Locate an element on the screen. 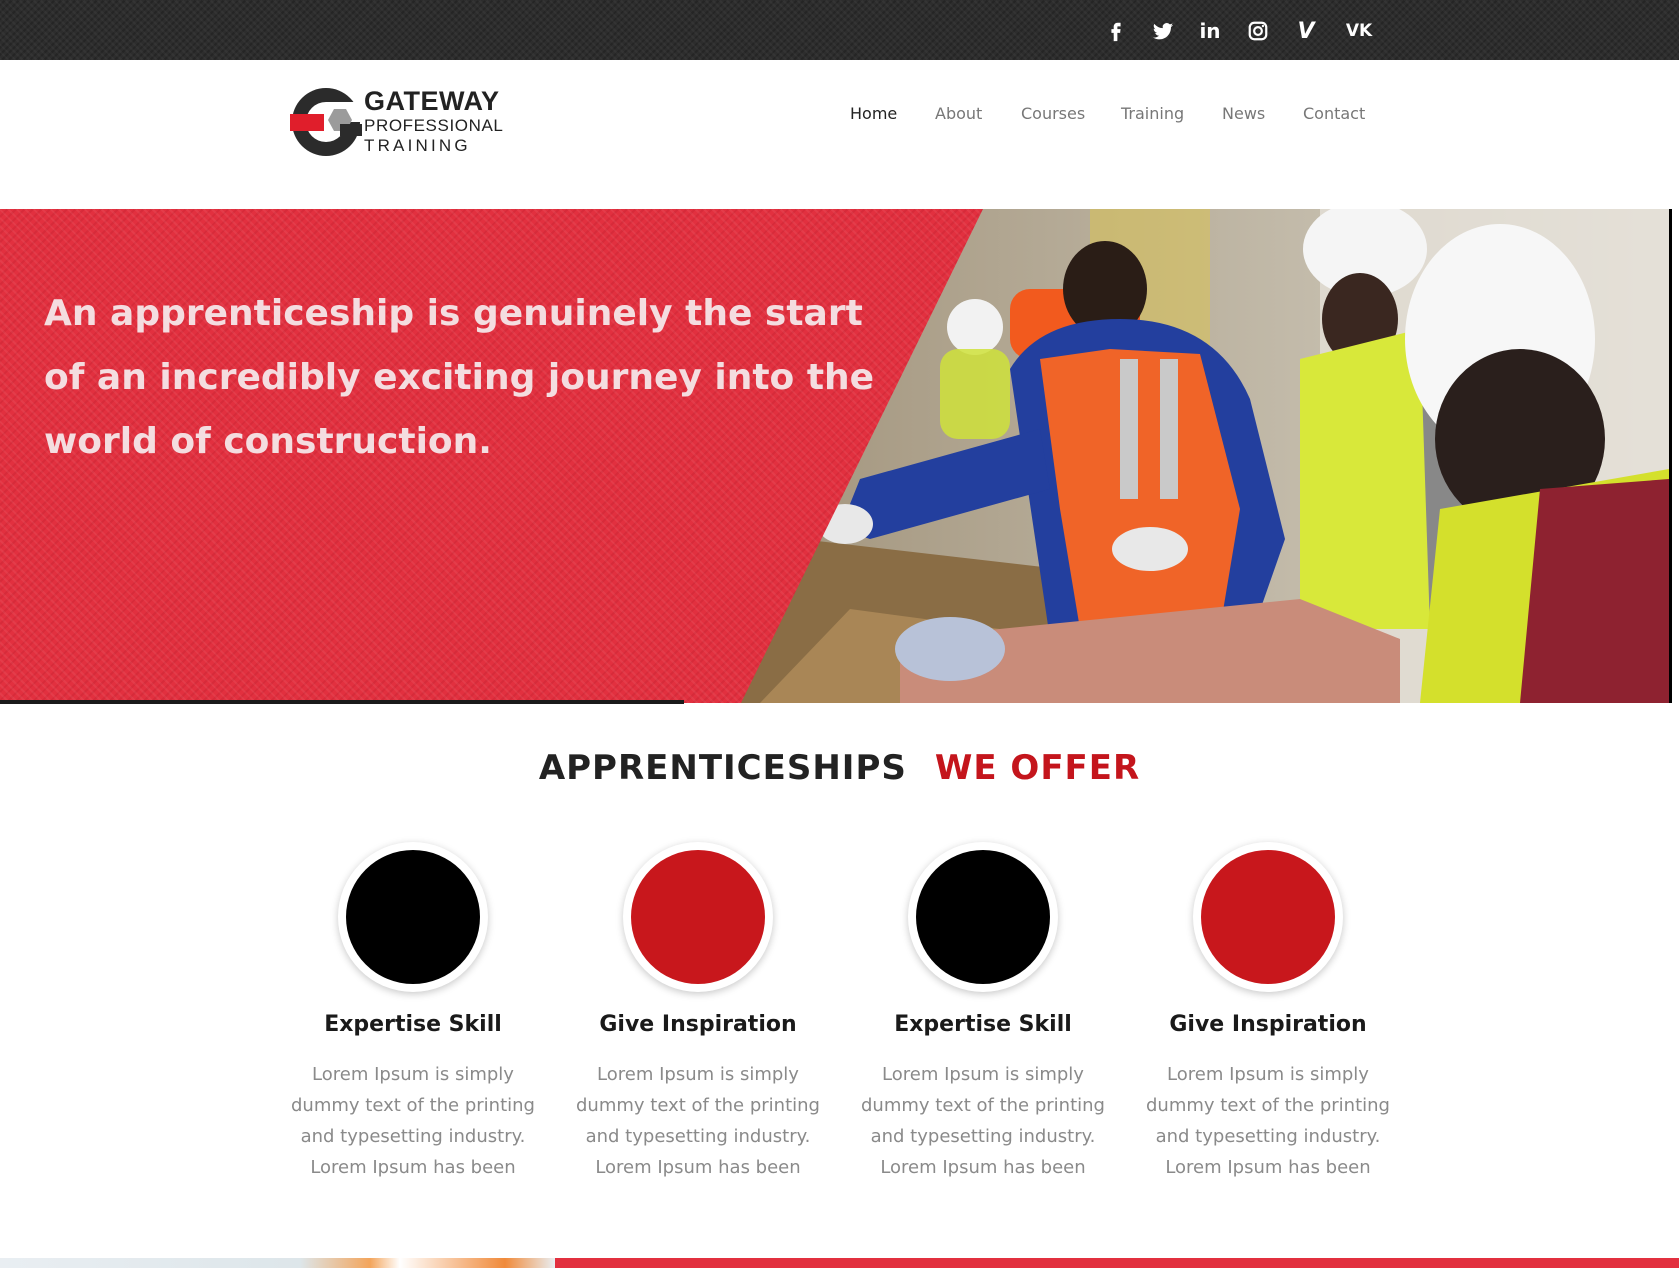 The height and width of the screenshot is (1268, 1679). vimeo-icon: V is located at coordinates (1306, 31).